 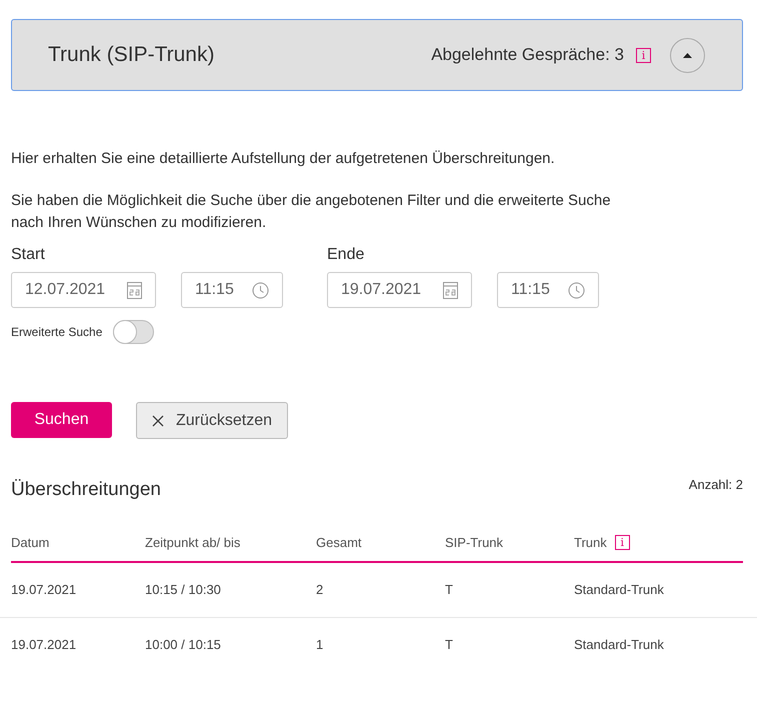 I want to click on table-cell: 2, so click(x=320, y=589).